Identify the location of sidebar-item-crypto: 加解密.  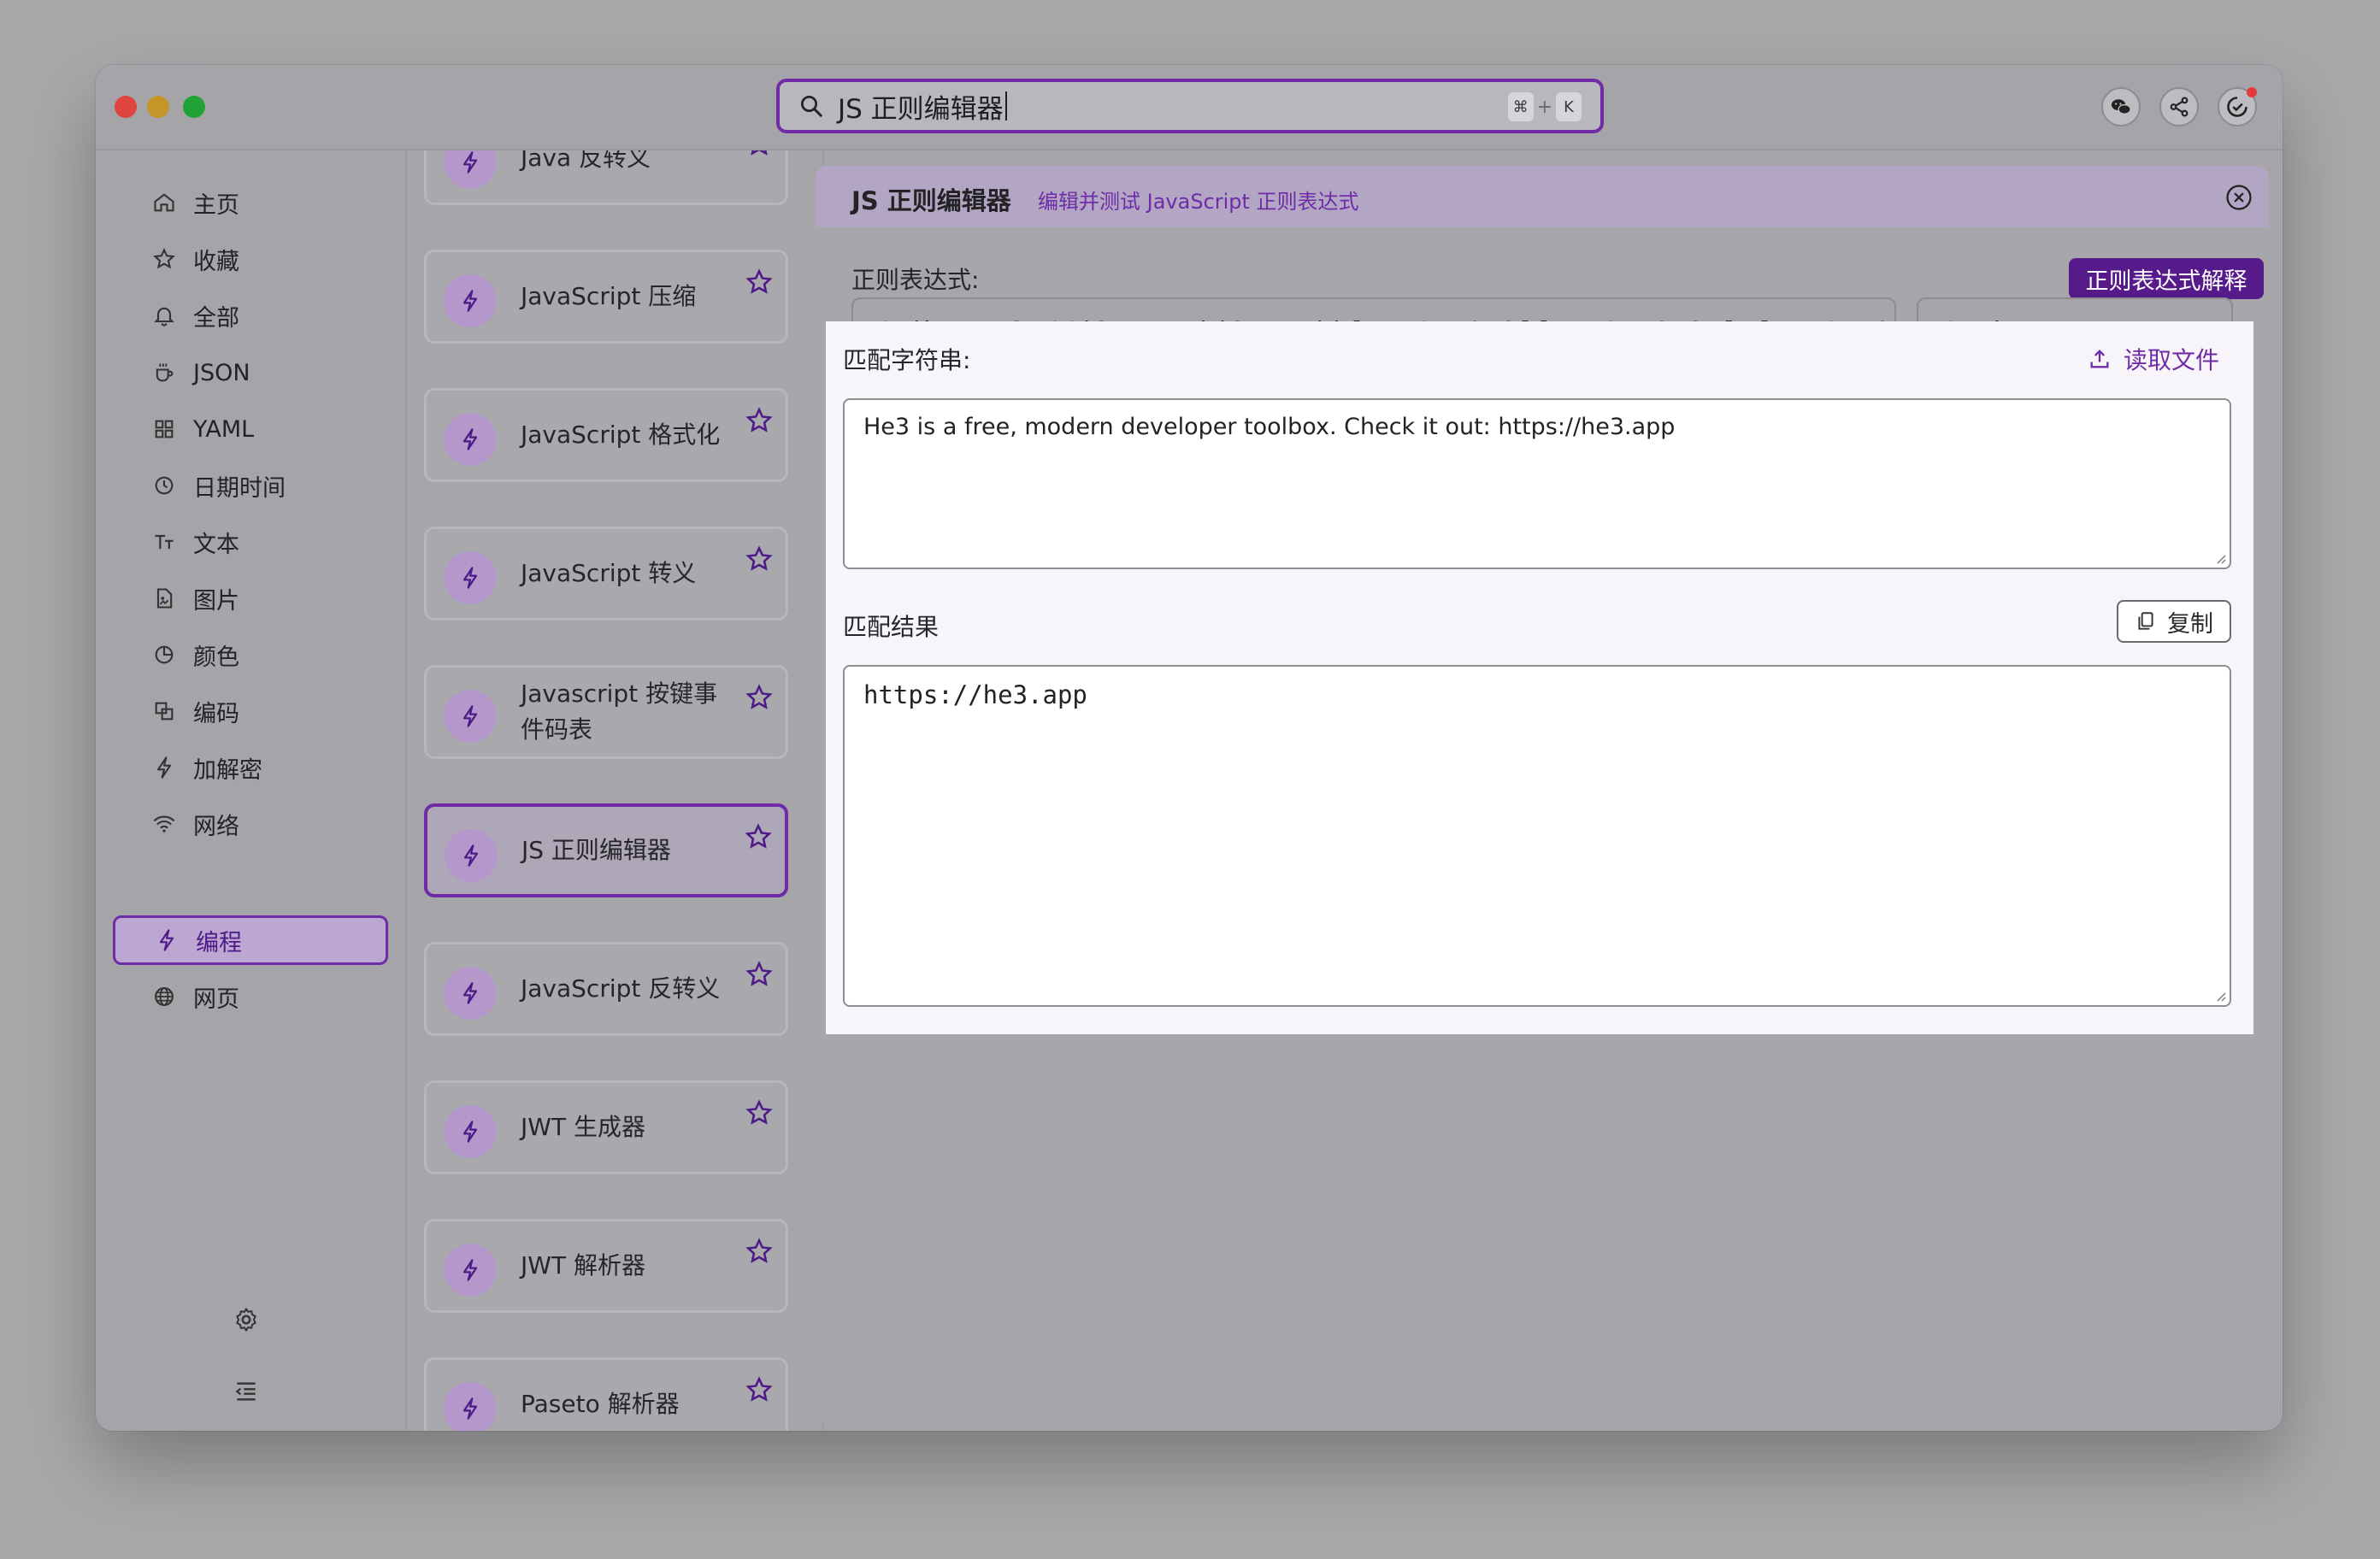
(250, 768).